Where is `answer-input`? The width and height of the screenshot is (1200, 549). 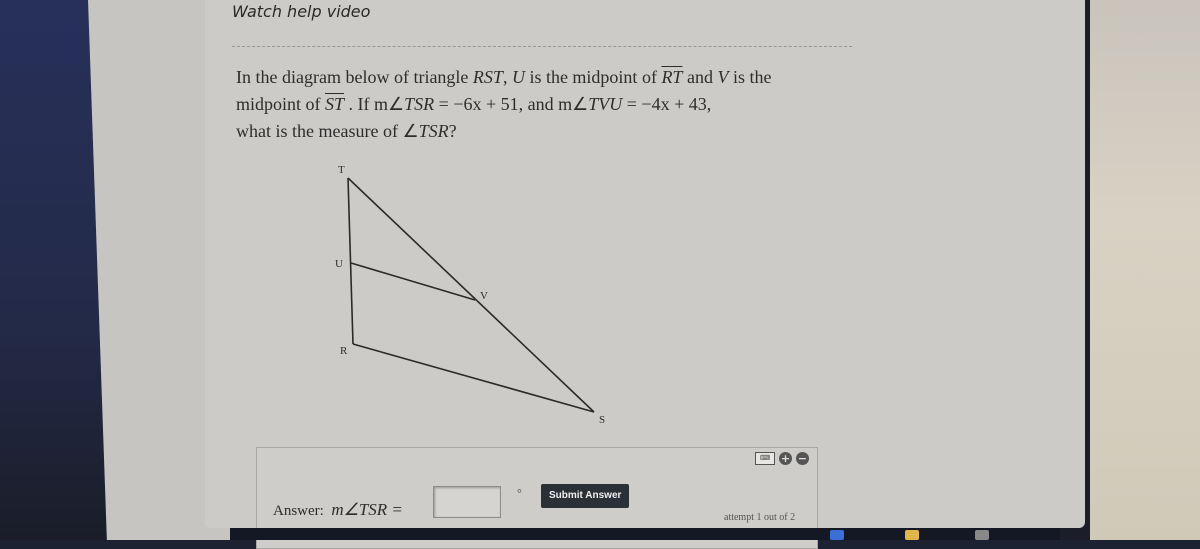
answer-input is located at coordinates (467, 502).